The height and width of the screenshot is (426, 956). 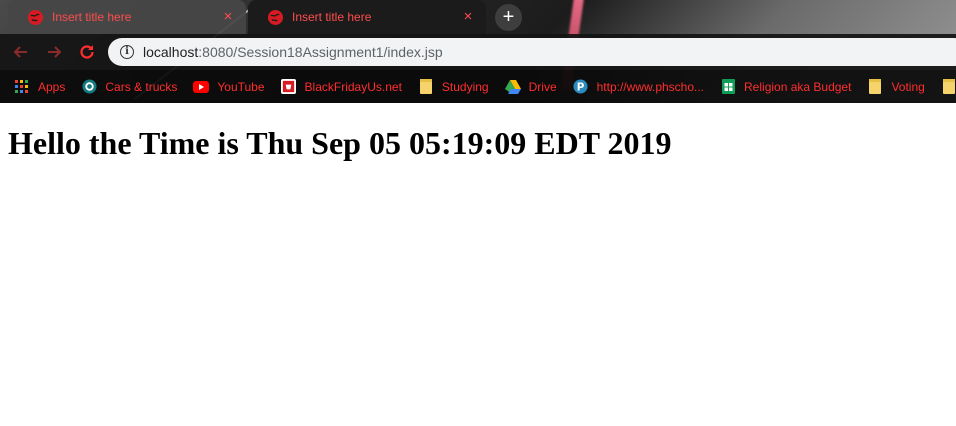 I want to click on sheets-icon, so click(x=728, y=87).